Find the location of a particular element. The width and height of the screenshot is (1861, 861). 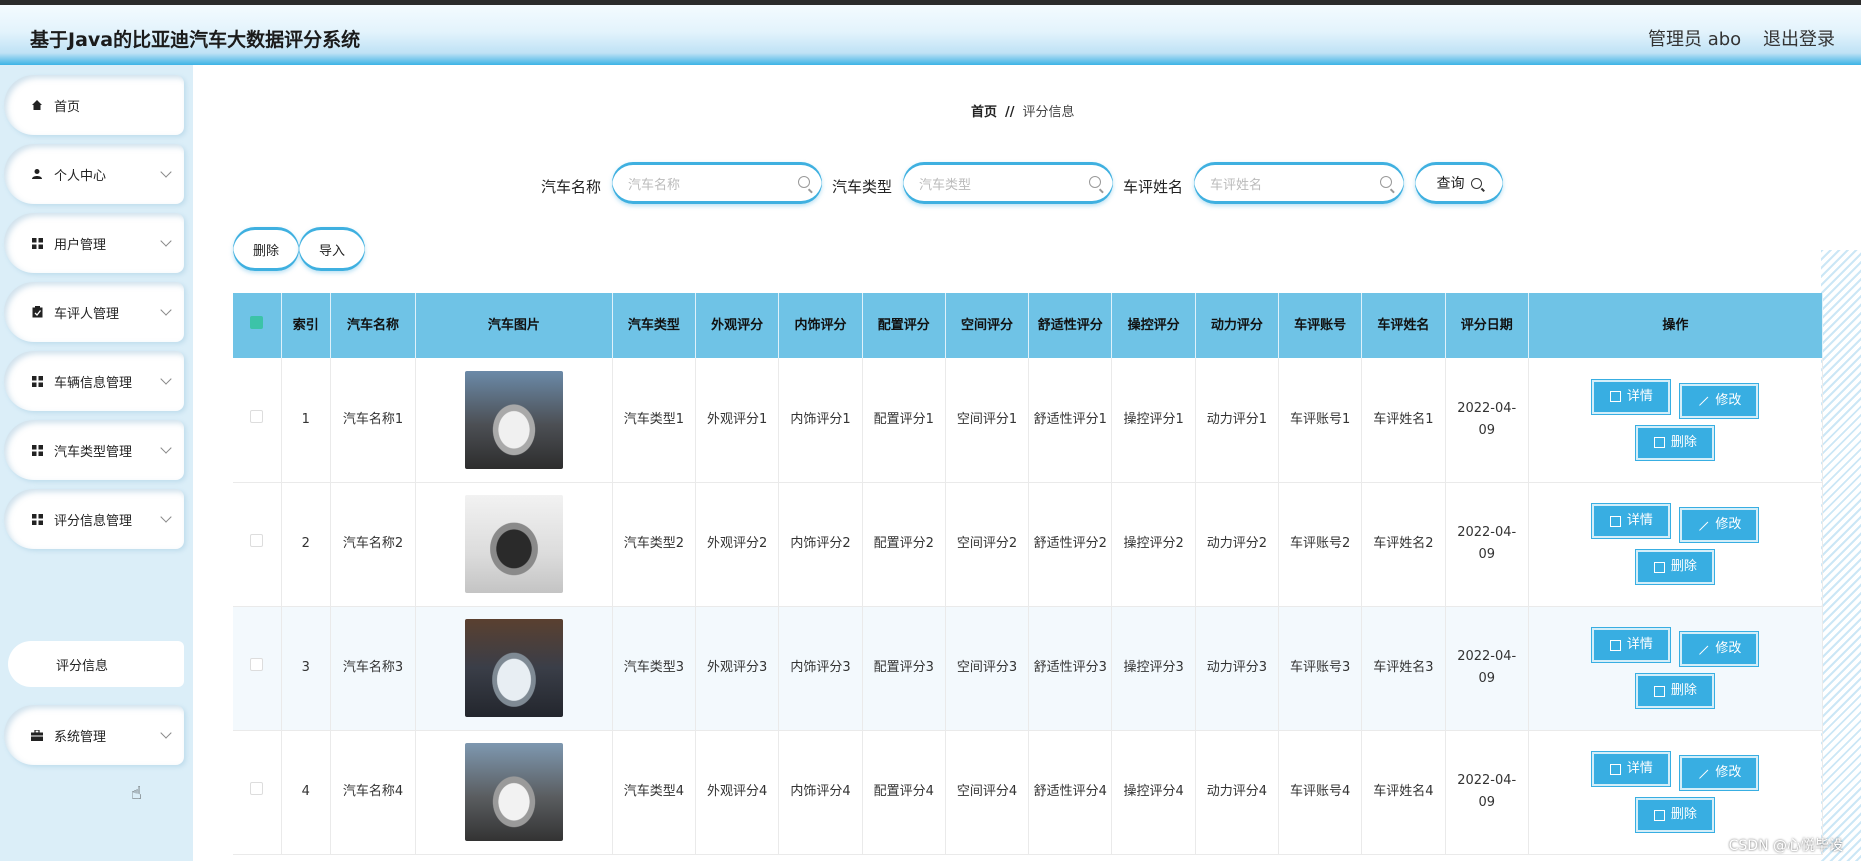

sidebar-item-user-management: 用户管理 is located at coordinates (94, 243).